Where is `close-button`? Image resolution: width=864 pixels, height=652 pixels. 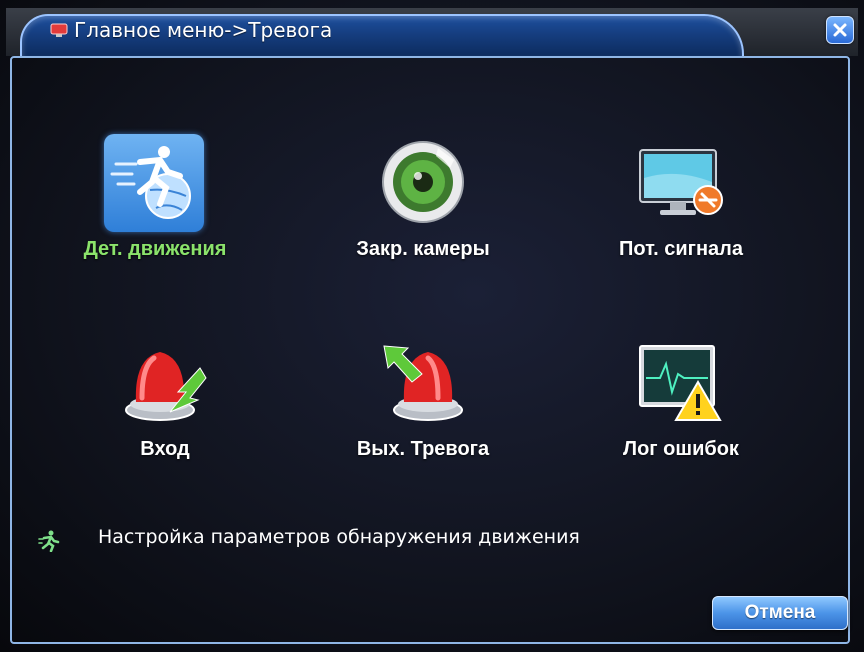
close-button is located at coordinates (840, 30).